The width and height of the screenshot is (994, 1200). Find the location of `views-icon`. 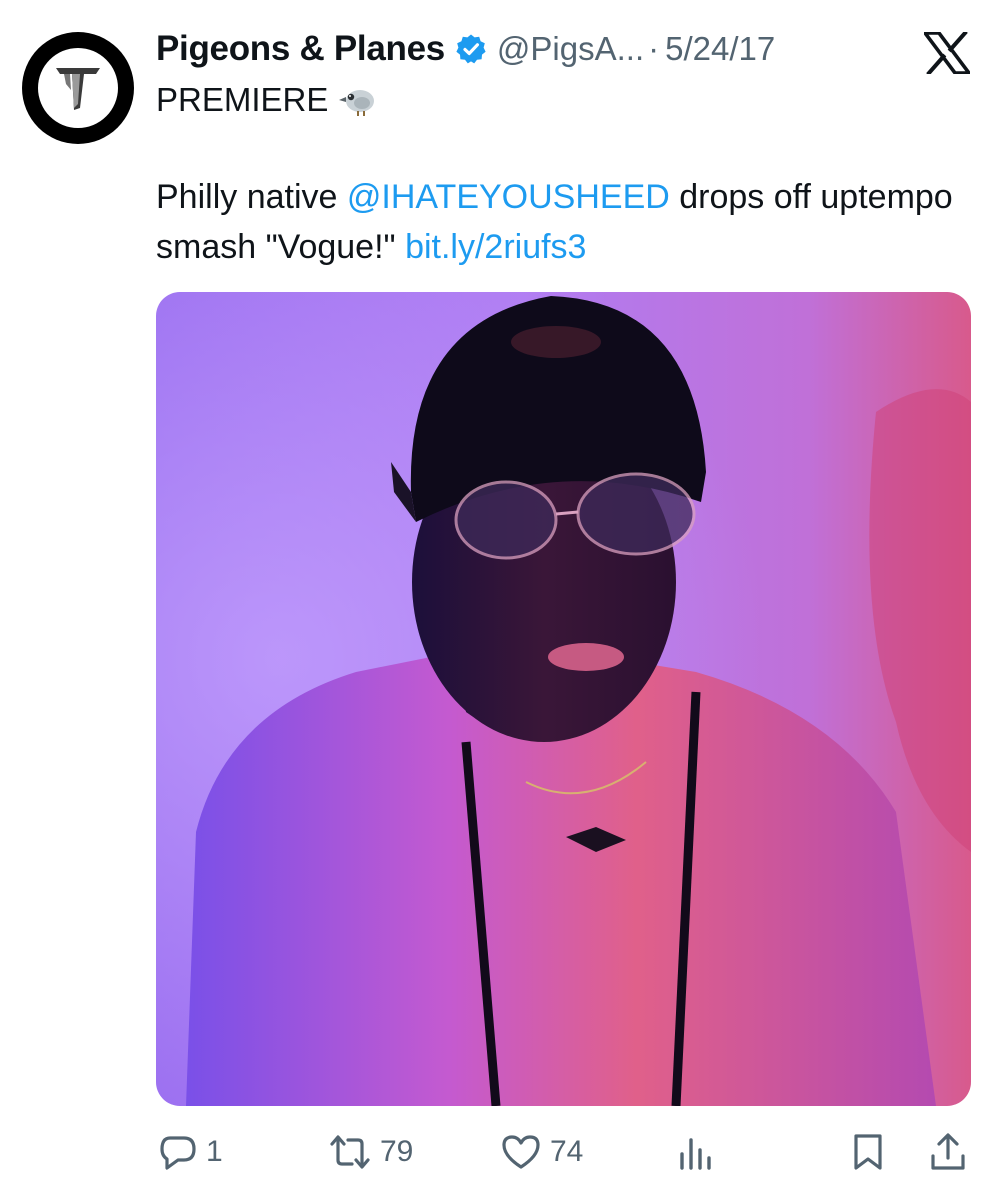

views-icon is located at coordinates (696, 1152).